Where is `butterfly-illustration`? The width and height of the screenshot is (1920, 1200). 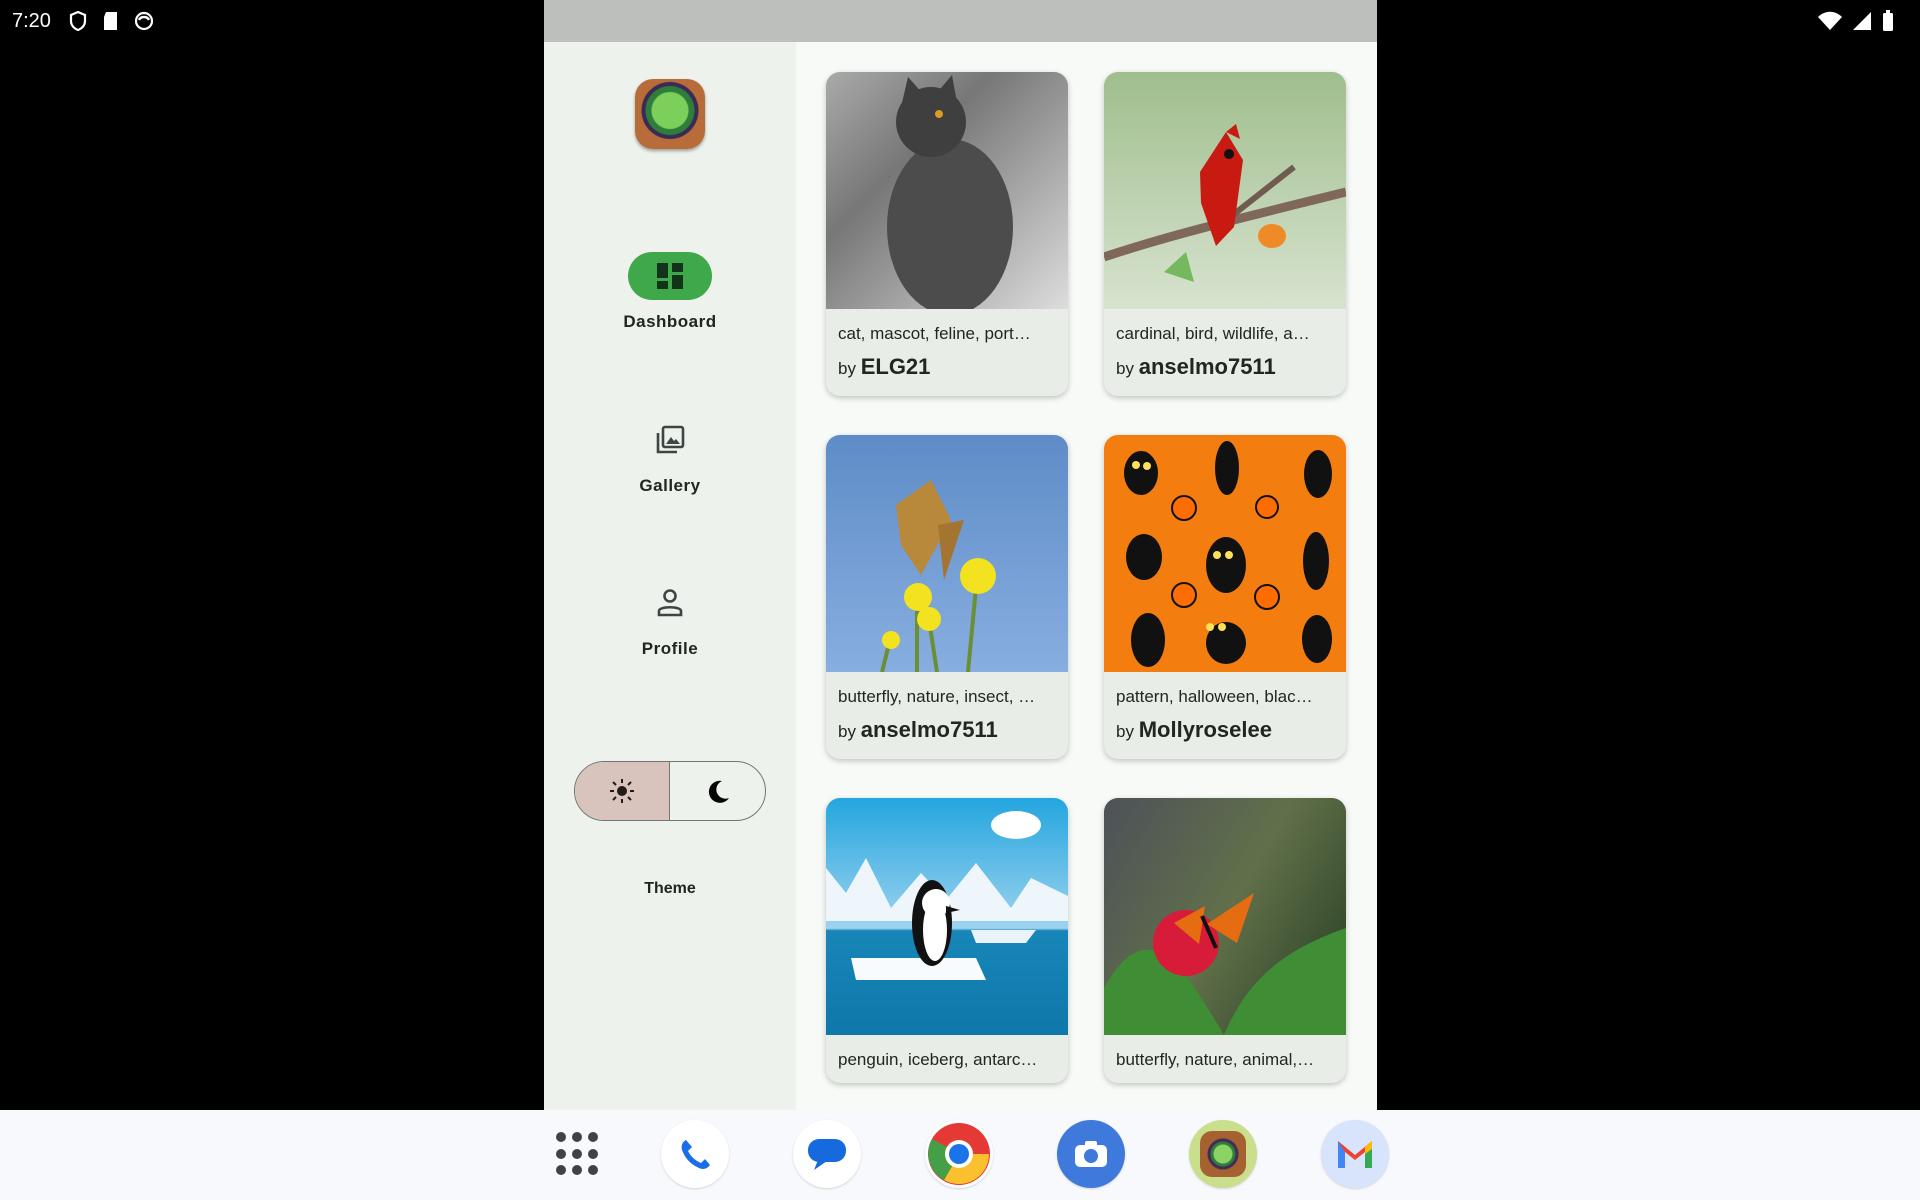
butterfly-illustration is located at coordinates (938, 576).